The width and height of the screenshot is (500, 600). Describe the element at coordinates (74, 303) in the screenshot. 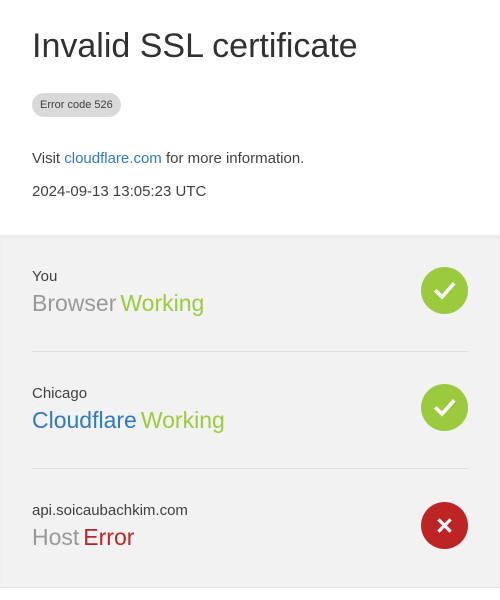

I see `row-name: Browser` at that location.